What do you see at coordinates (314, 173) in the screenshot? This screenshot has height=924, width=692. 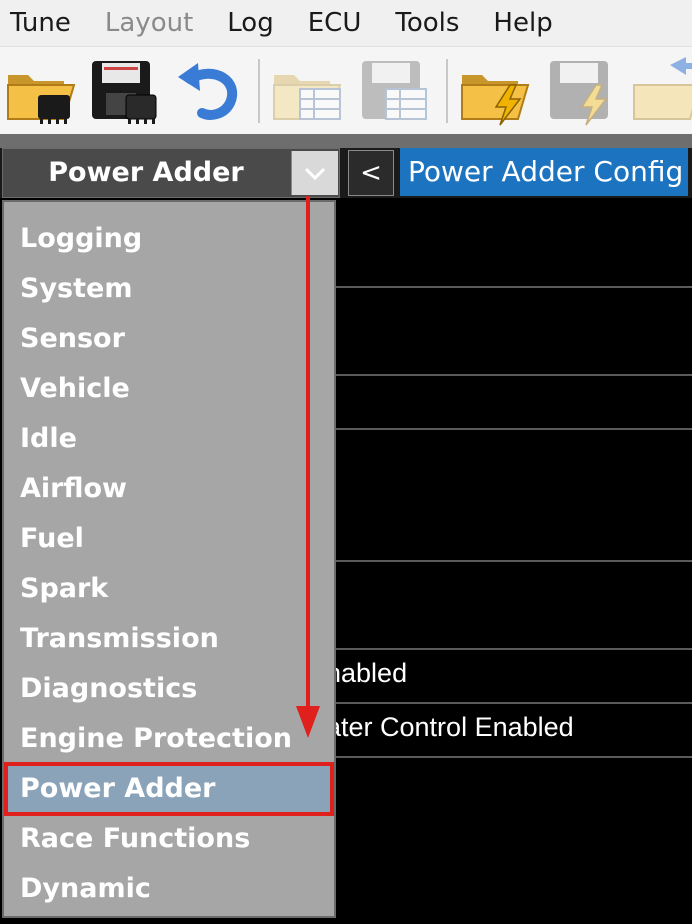 I see `chevron-down-icon` at bounding box center [314, 173].